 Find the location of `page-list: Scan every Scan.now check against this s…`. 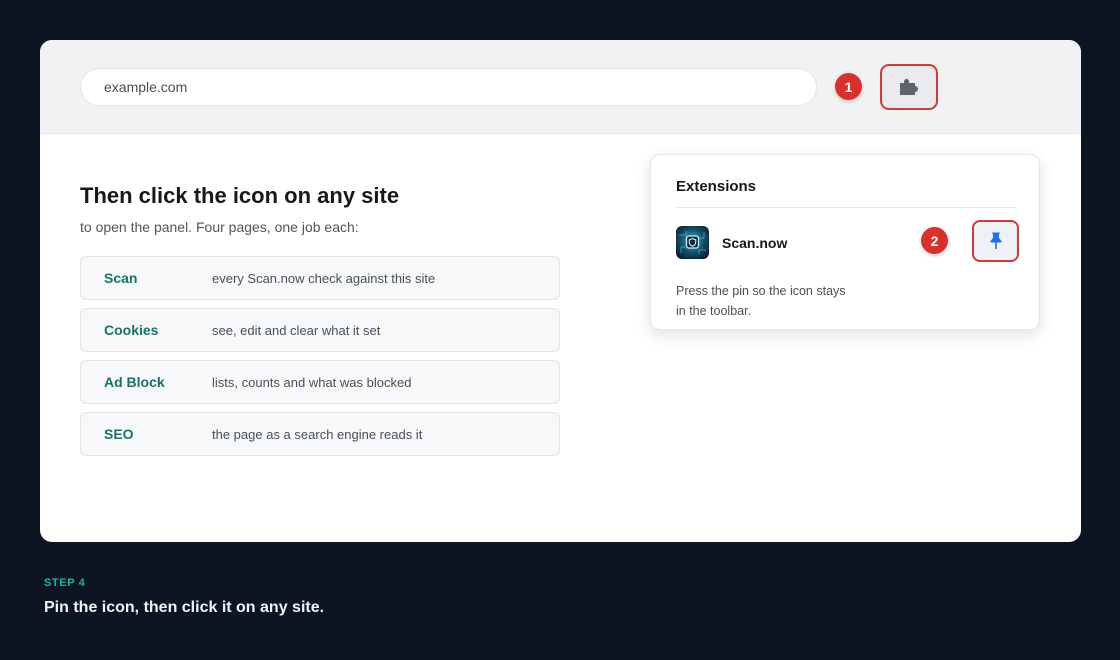

page-list: Scan every Scan.now check against this s… is located at coordinates (320, 360).